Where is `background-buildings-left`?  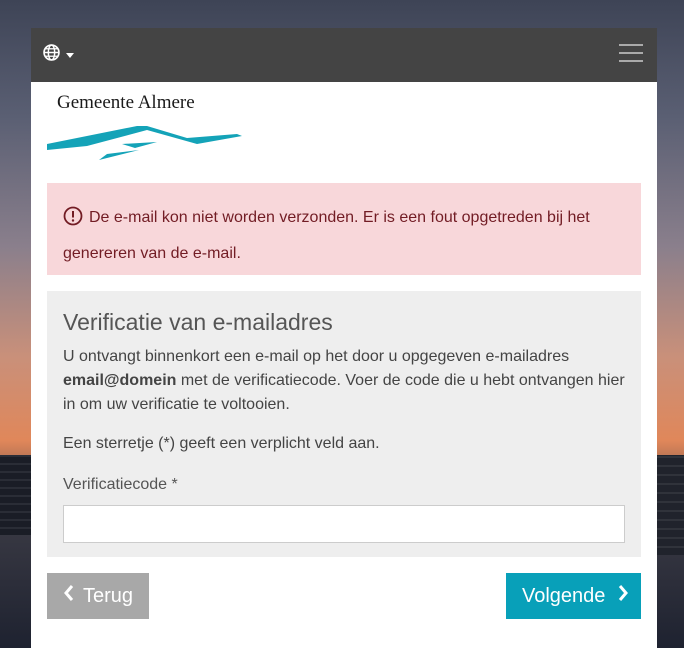
background-buildings-left is located at coordinates (16, 495).